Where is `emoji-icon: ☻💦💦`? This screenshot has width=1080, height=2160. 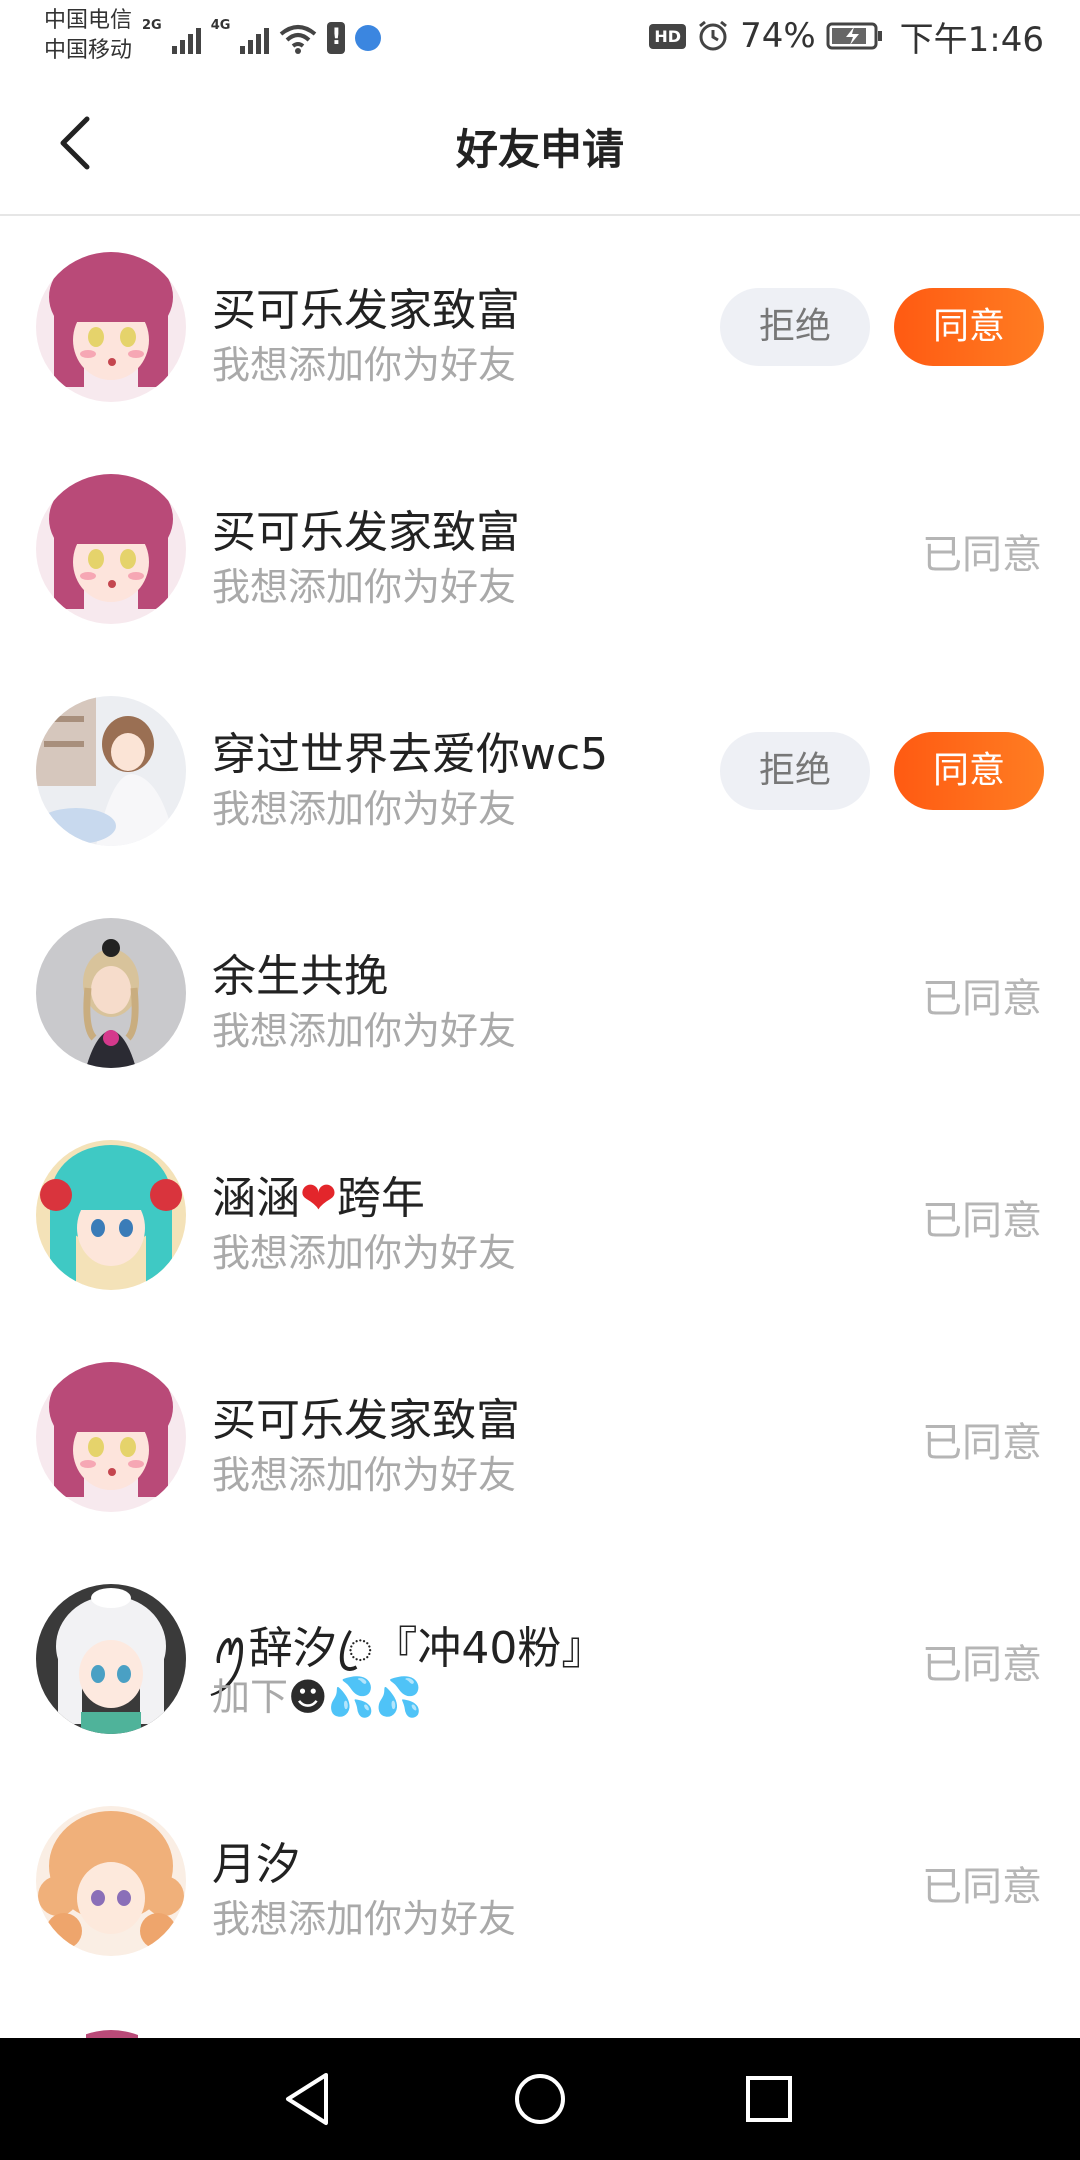 emoji-icon: ☻💦💦 is located at coordinates (355, 1697).